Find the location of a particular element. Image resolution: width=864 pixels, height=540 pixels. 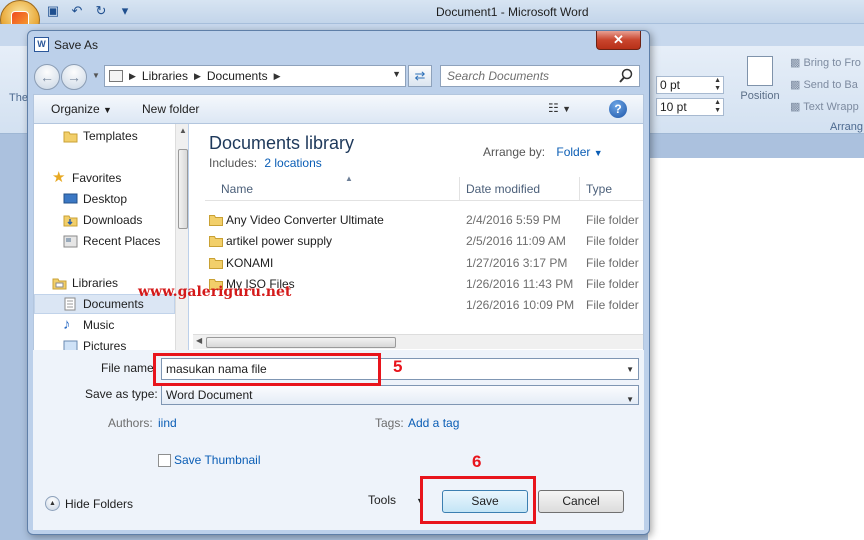

nav-item-favorites: ★ Favorites is located at coordinates (104, 178).